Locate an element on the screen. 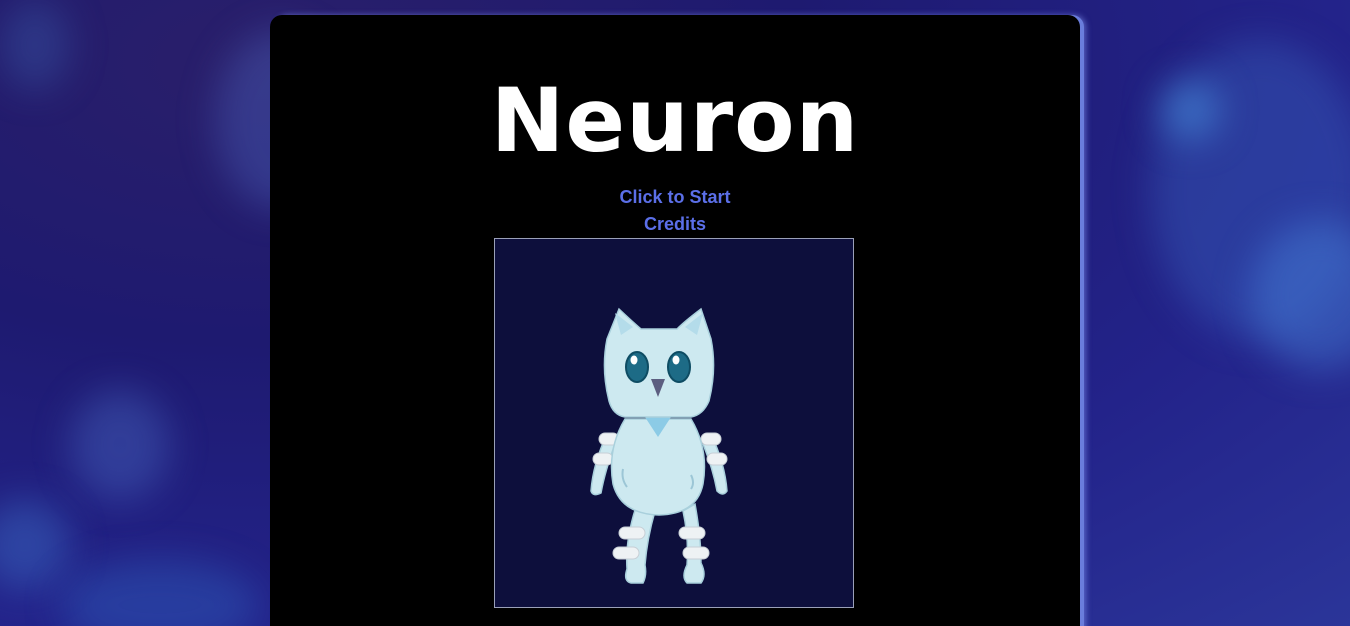 The width and height of the screenshot is (1350, 626). start-button: Click to Start is located at coordinates (675, 197).